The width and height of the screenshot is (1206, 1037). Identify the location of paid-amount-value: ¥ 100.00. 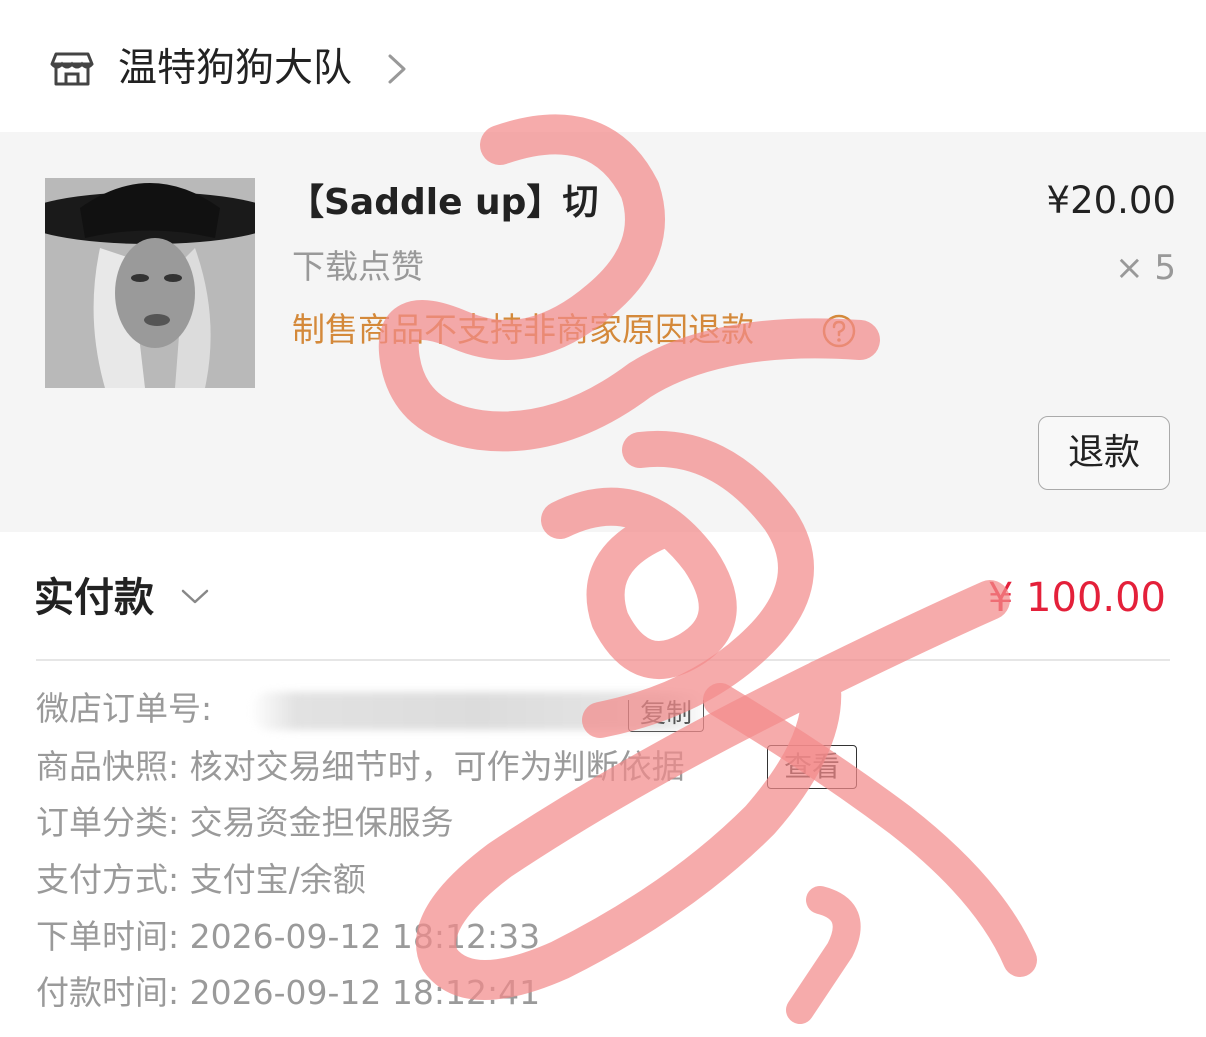
(1076, 598).